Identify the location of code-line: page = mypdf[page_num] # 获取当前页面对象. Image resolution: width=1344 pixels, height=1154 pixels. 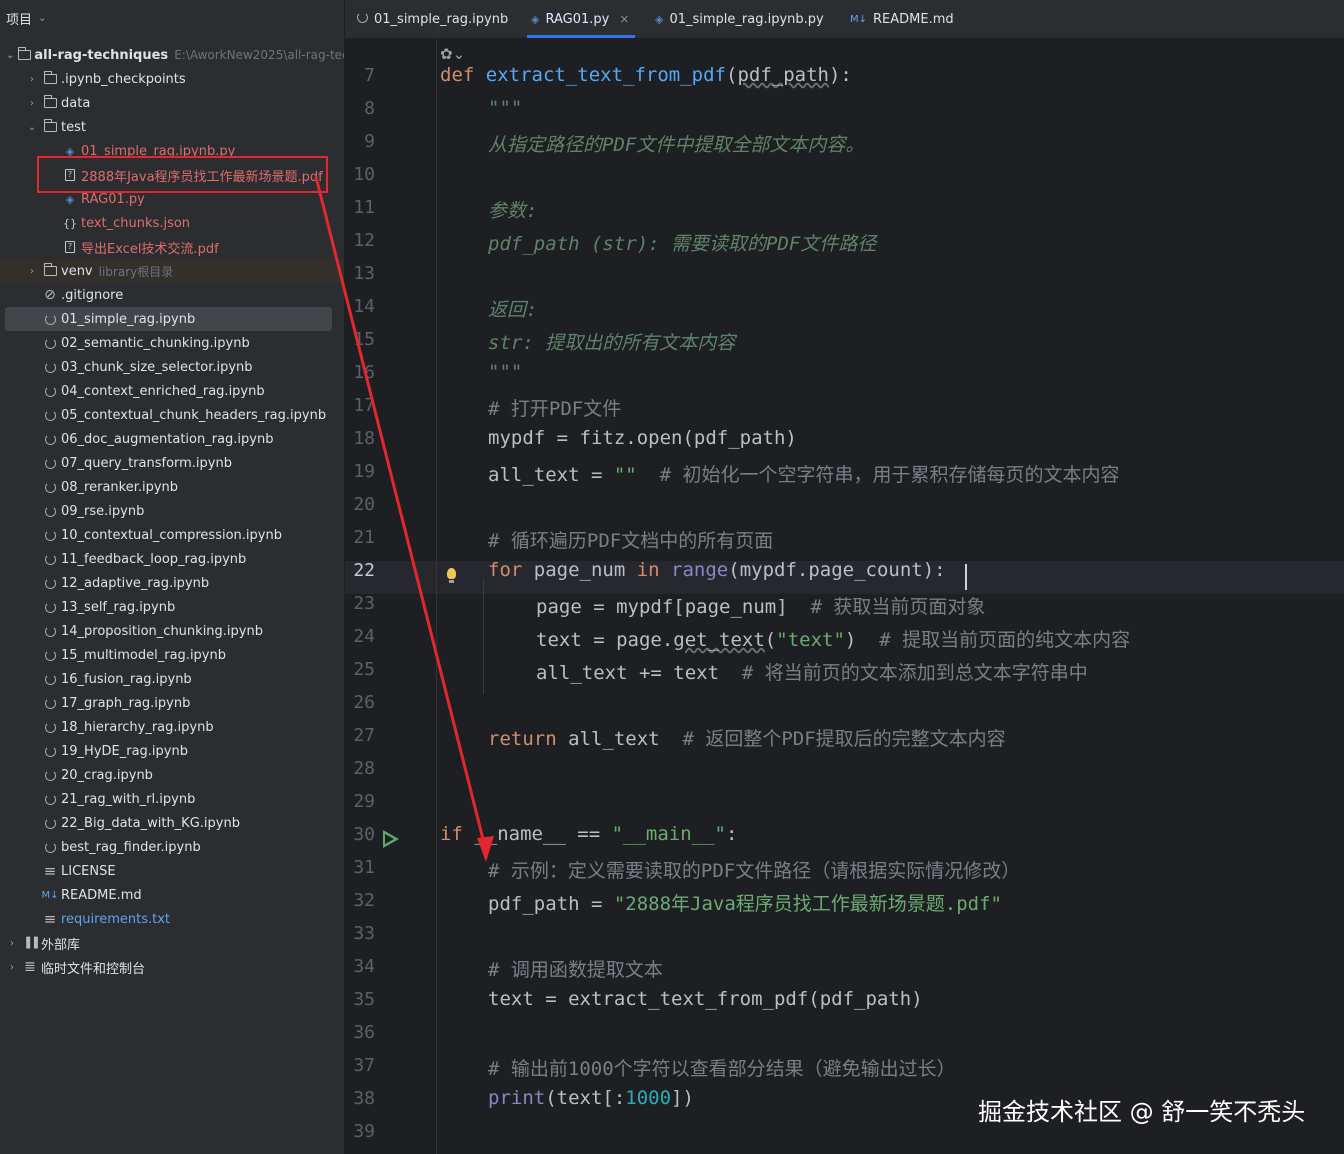
(760, 605).